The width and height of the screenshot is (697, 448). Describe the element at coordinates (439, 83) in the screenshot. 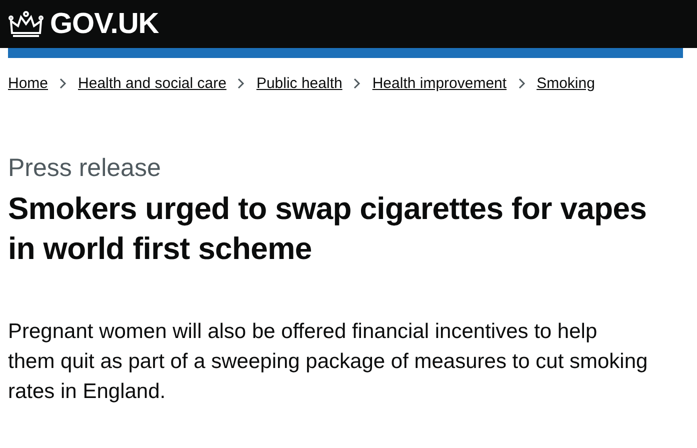

I see `breadcrumb-link: Health improvement` at that location.